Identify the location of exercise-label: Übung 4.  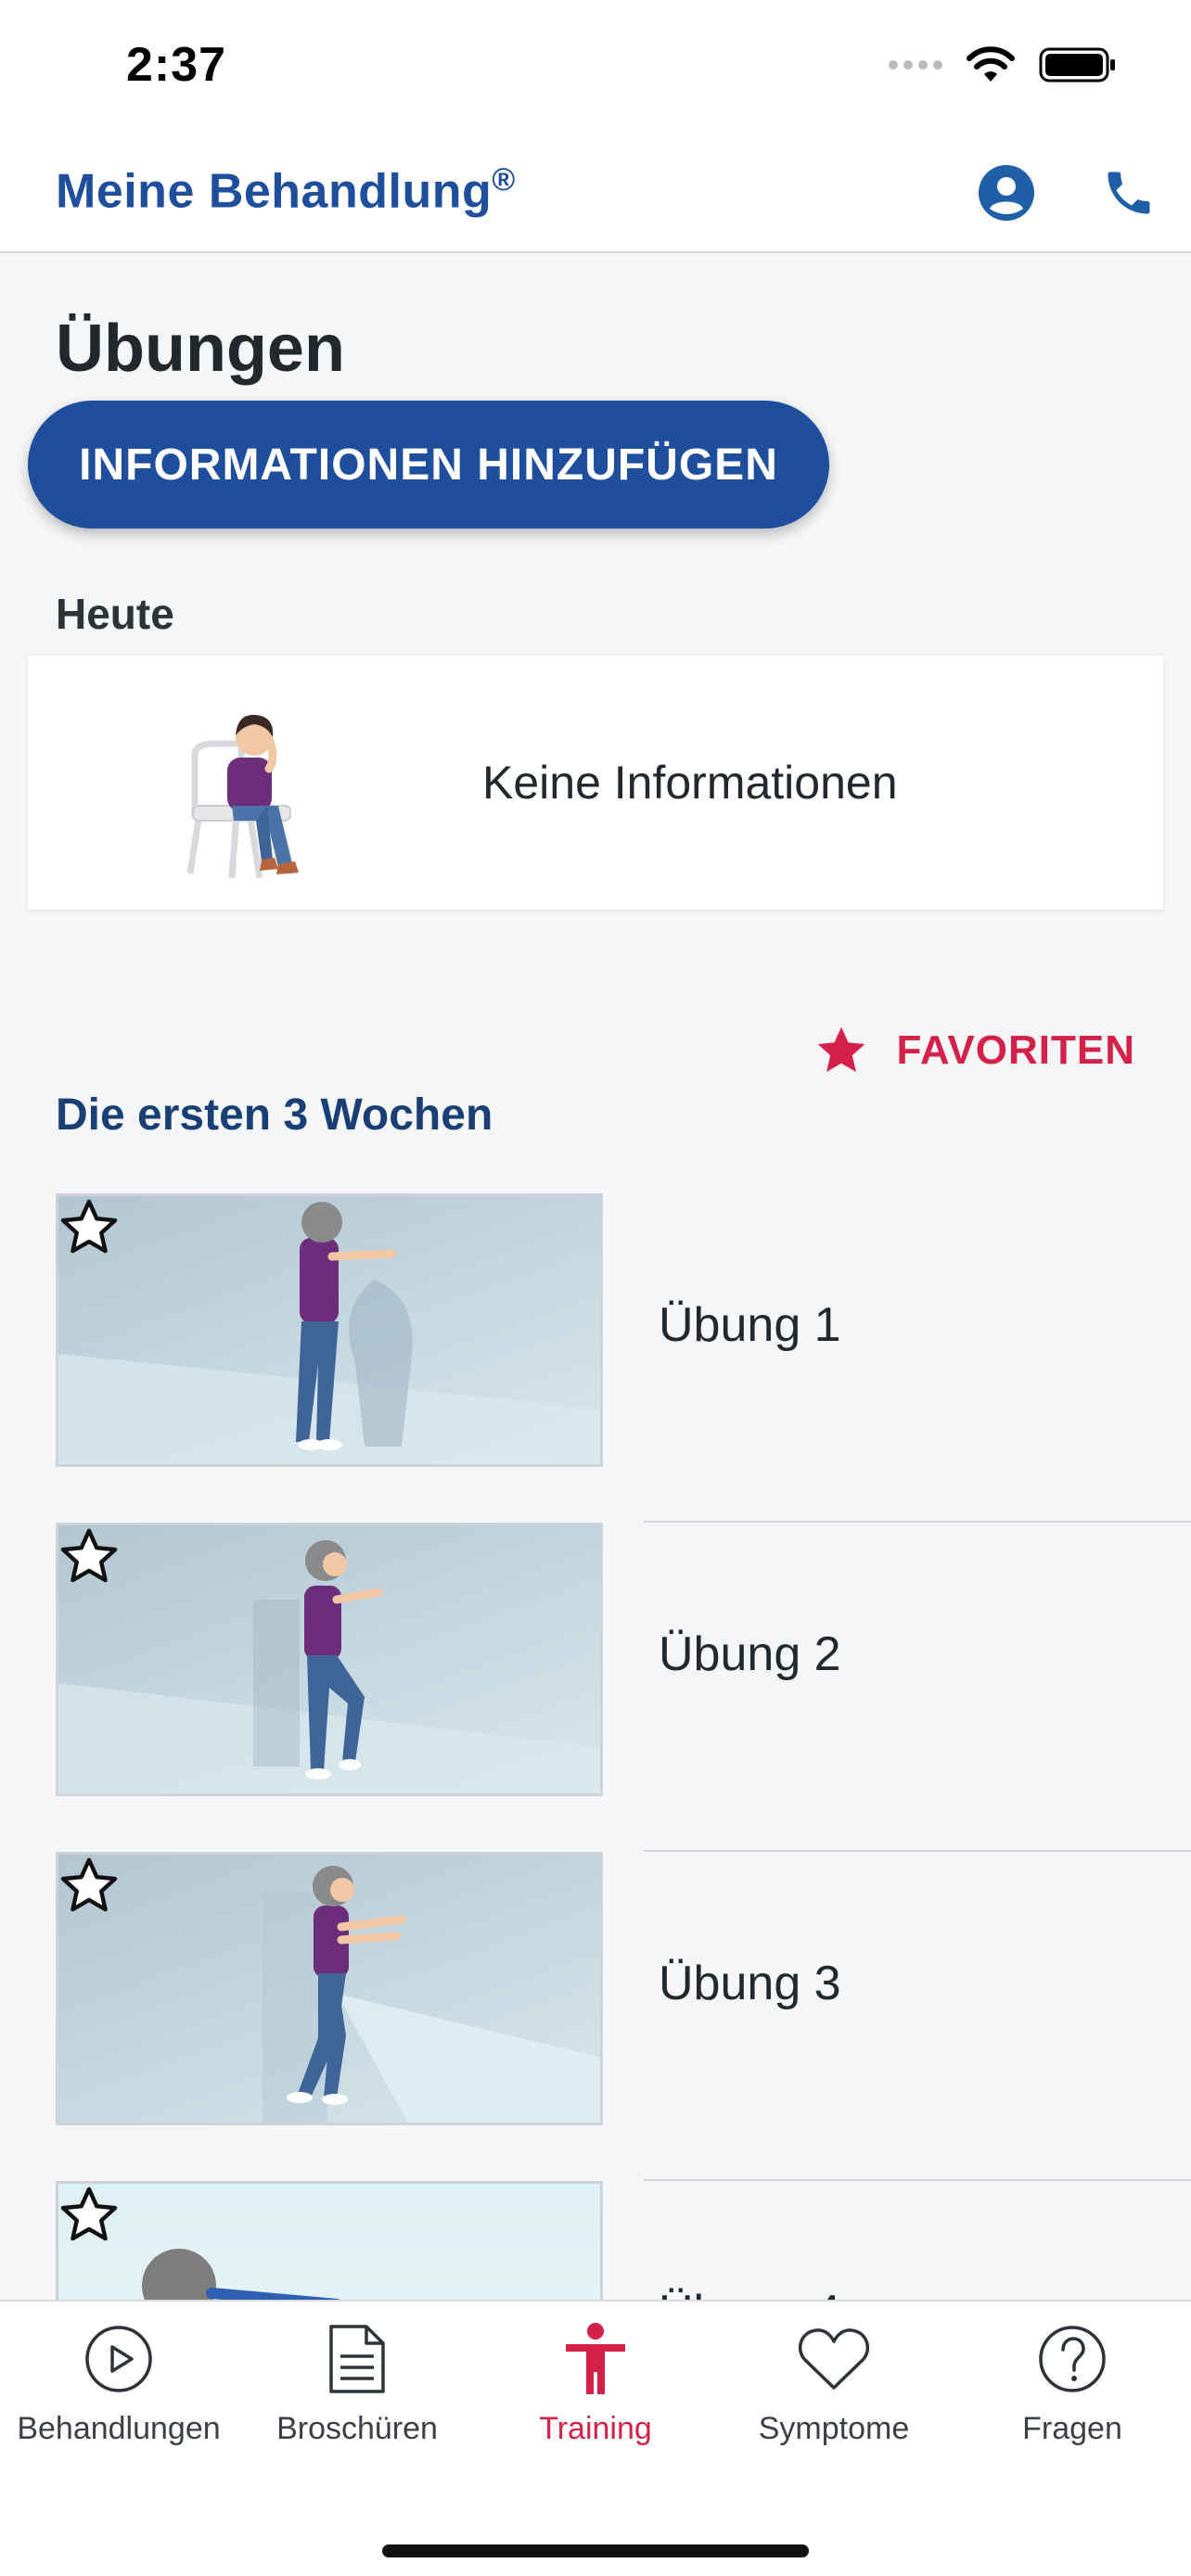
(750, 2292).